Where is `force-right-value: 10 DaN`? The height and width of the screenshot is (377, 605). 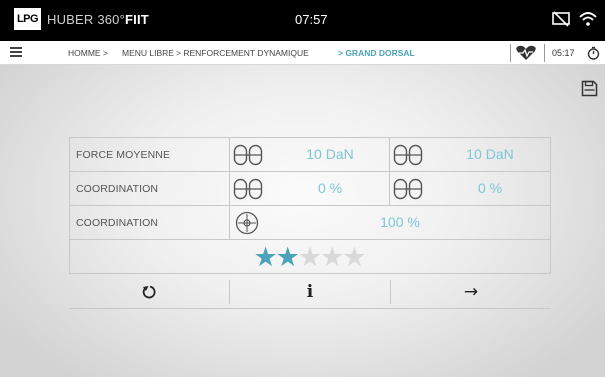 force-right-value: 10 DaN is located at coordinates (490, 154).